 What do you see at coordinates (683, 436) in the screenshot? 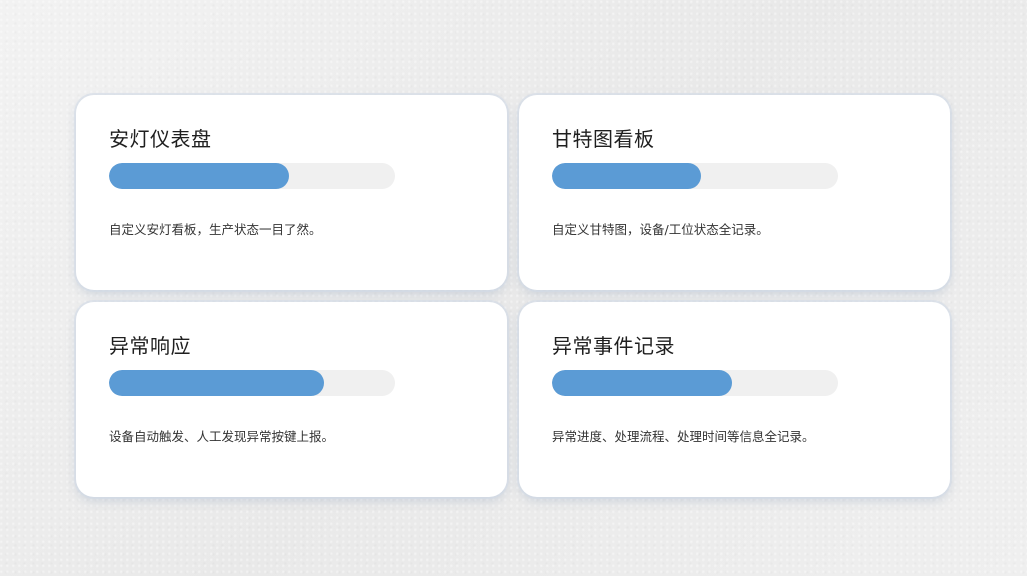
I see `card-description: 异常进度、处理流程、处理时间等信息全记录。` at bounding box center [683, 436].